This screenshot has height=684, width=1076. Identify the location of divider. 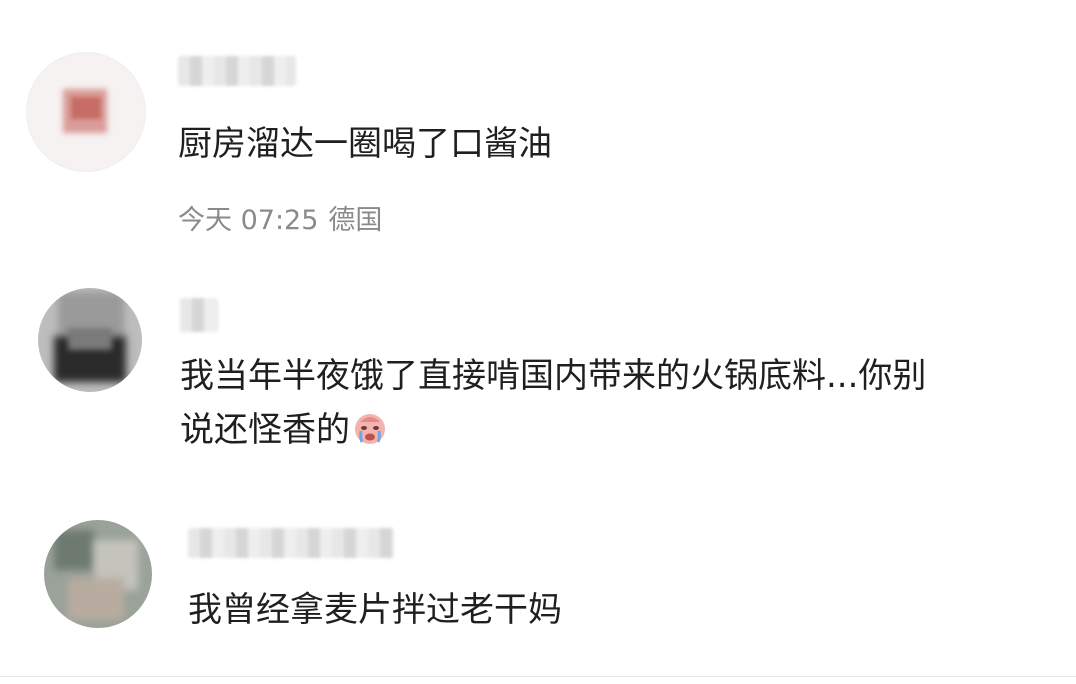
(538, 676).